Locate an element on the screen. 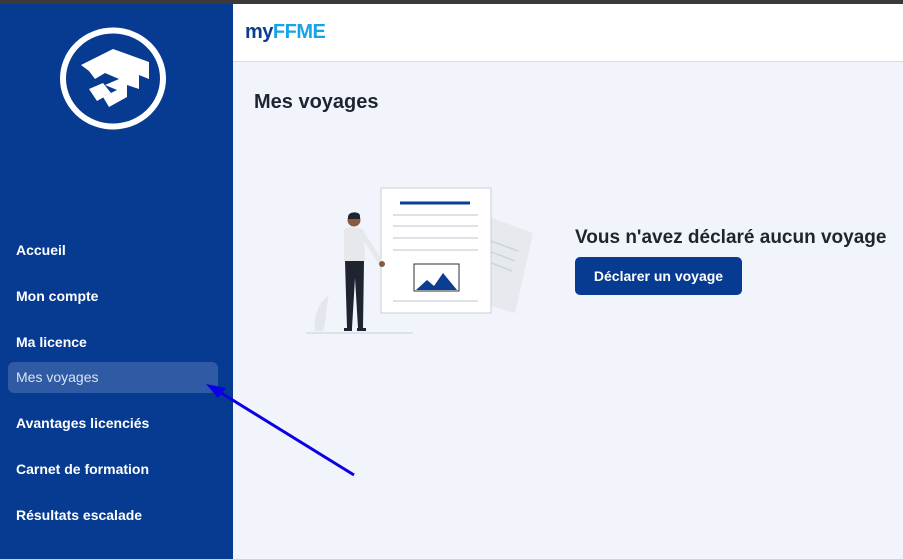  brand-logo: myFFME is located at coordinates (285, 32).